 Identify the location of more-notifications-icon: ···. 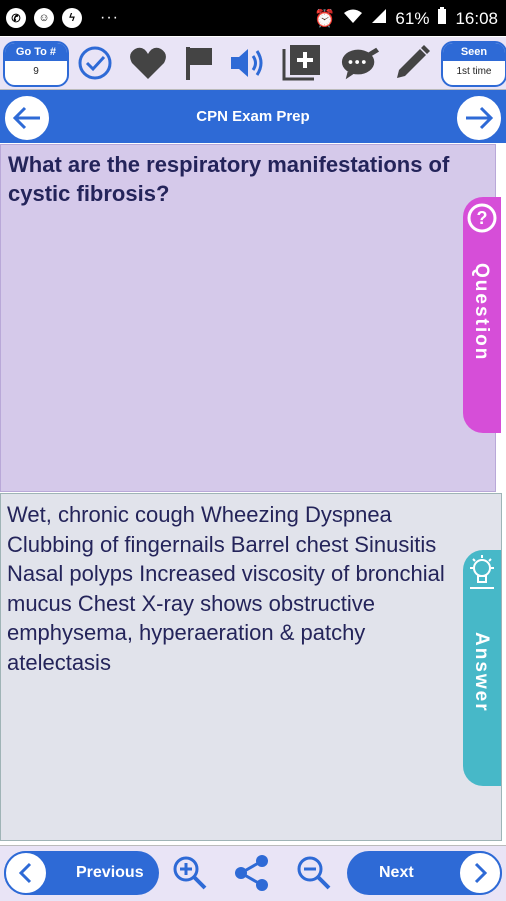
(109, 17).